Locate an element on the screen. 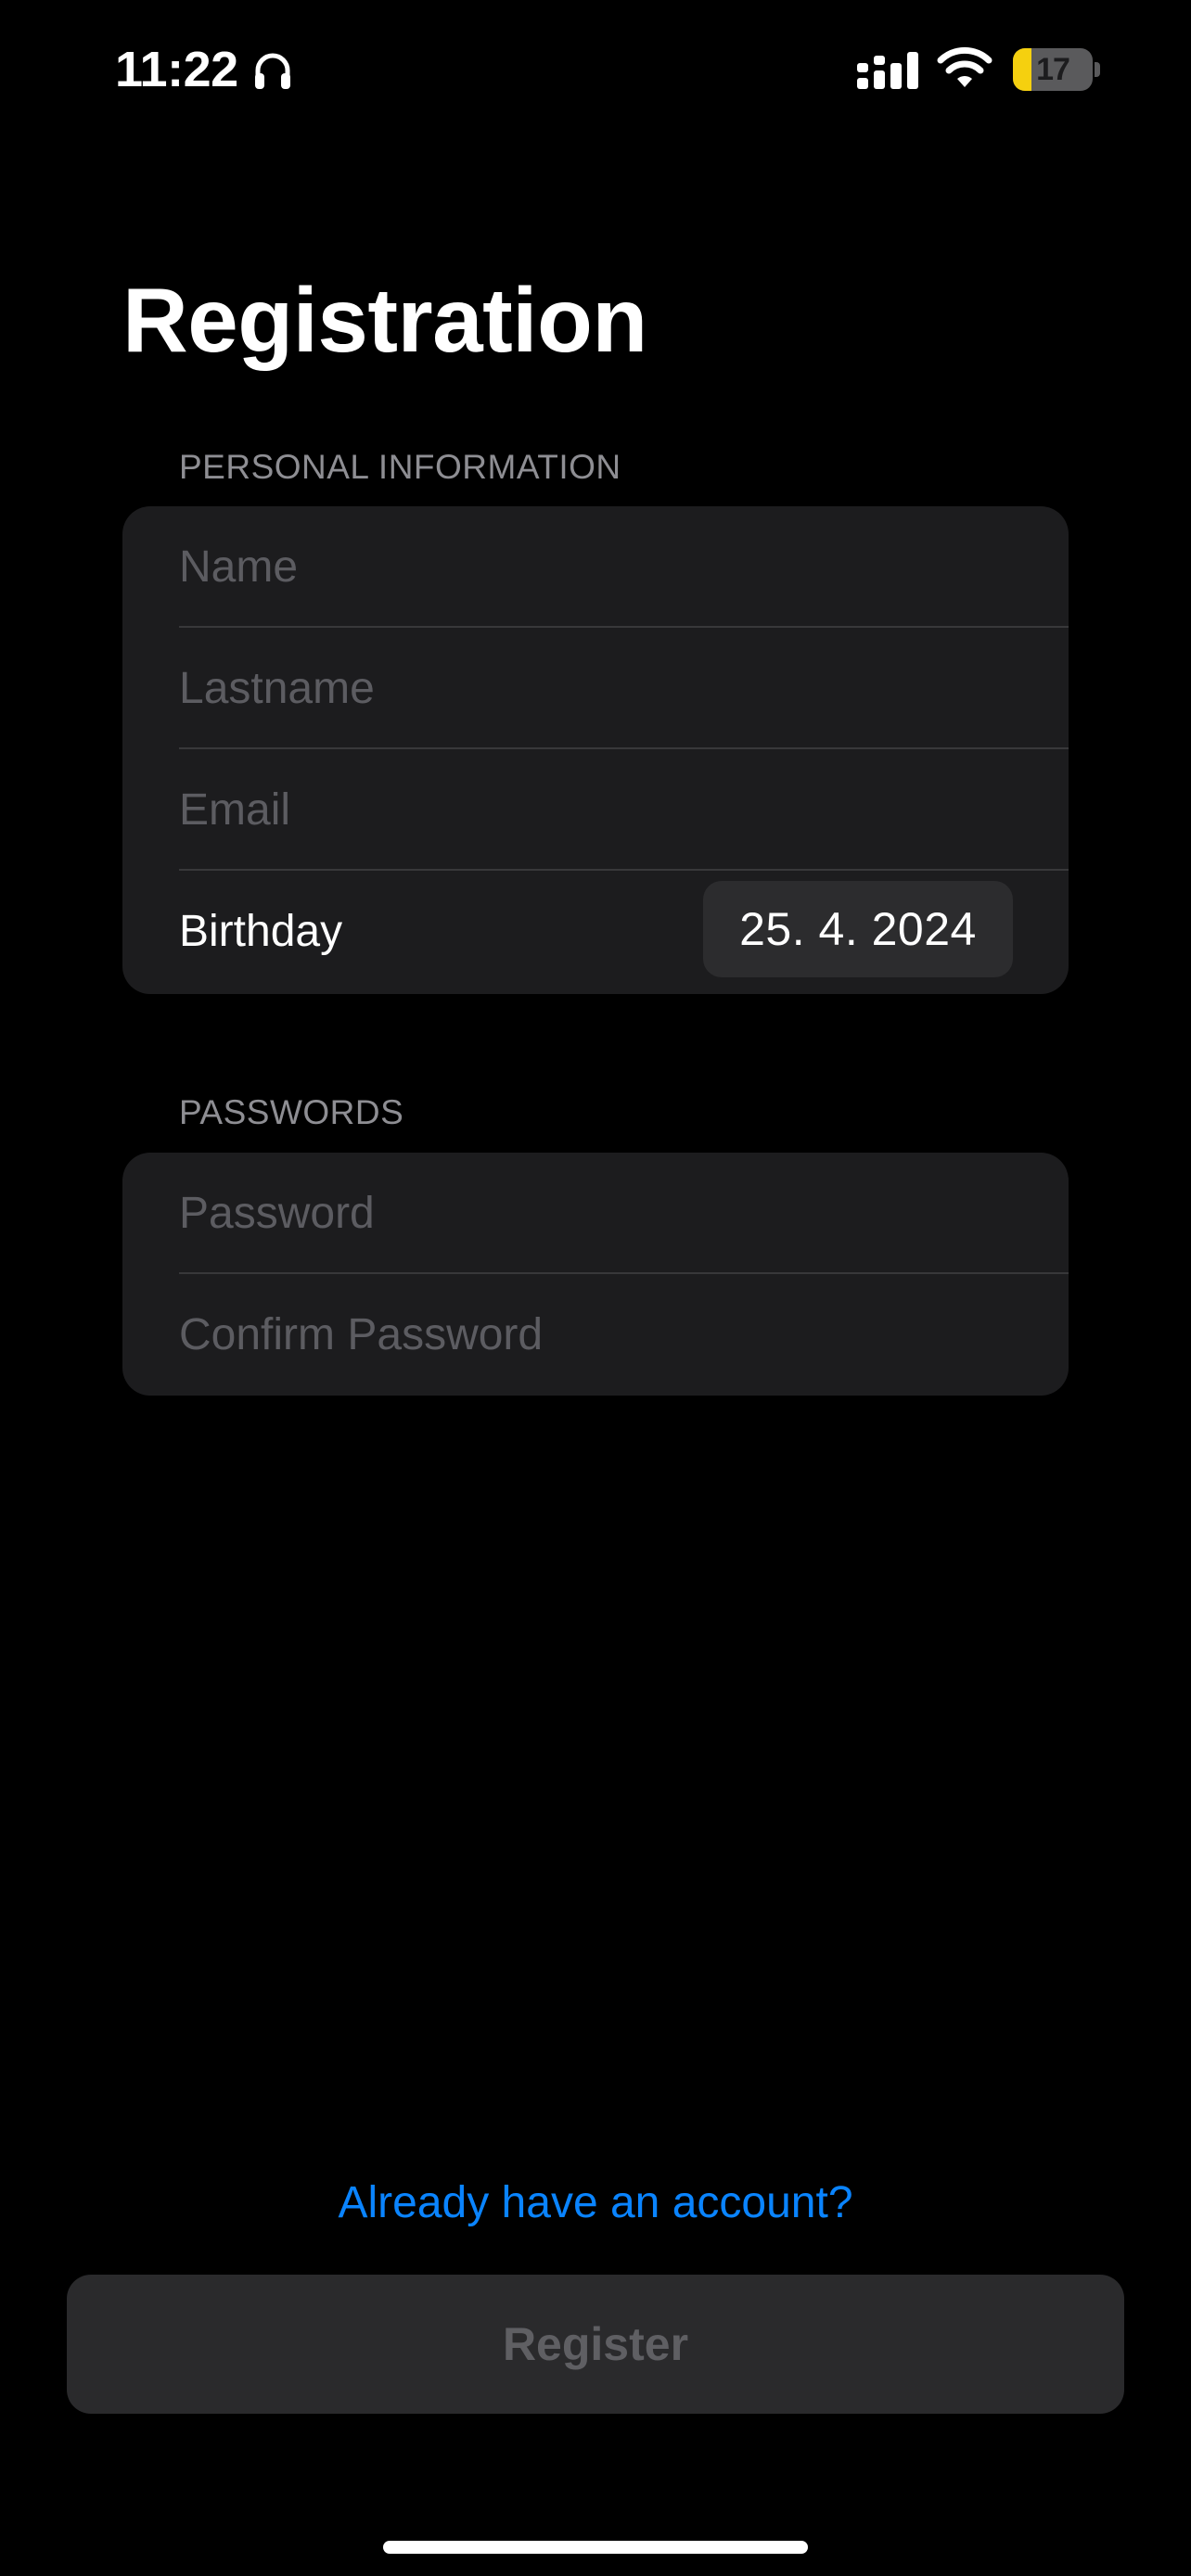 This screenshot has width=1191, height=2576. section-header-personal-information: PERSONAL INFORMATION is located at coordinates (400, 467).